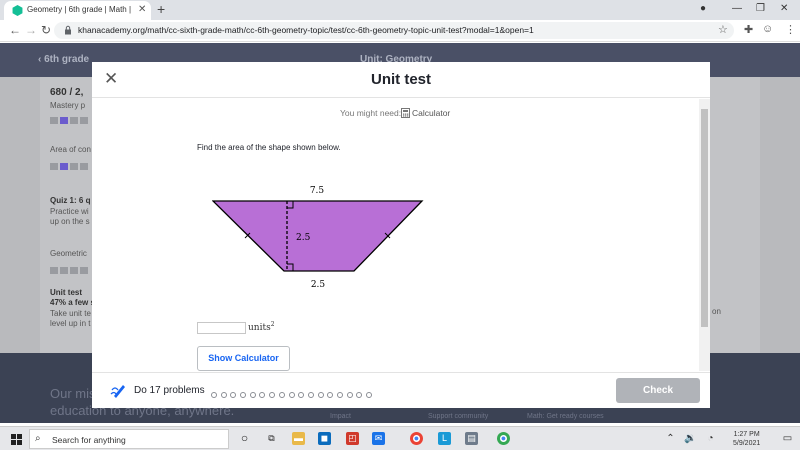 This screenshot has width=800, height=450. What do you see at coordinates (63, 59) in the screenshot?
I see `breadcrumb: ‹ 6th grade` at bounding box center [63, 59].